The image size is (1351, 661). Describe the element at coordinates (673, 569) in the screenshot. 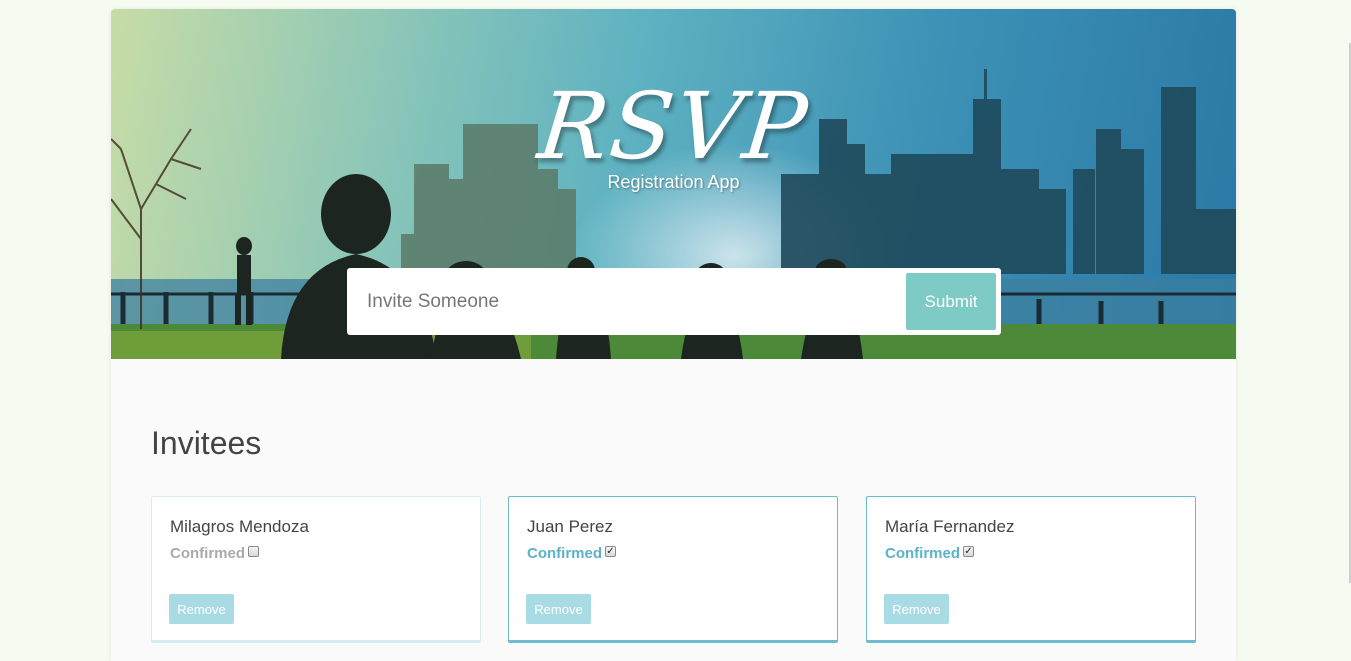

I see `invitee-card: Juan Perez Confirmed ✓ Remove` at that location.